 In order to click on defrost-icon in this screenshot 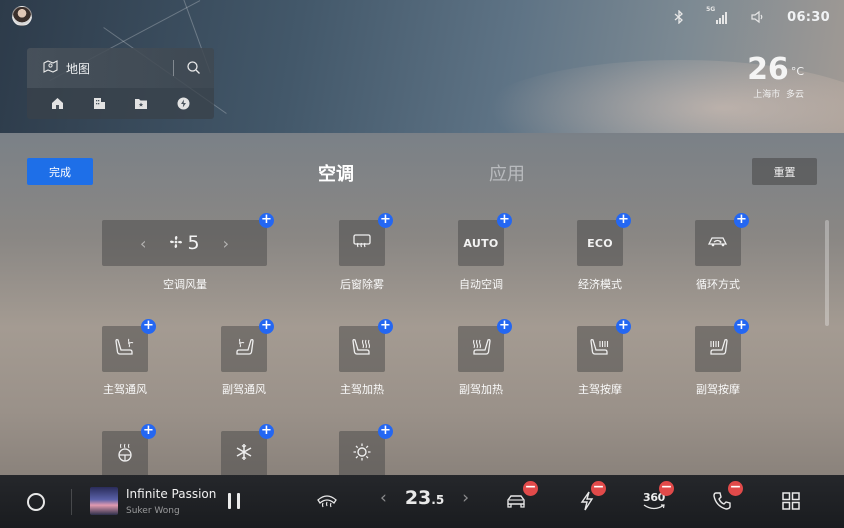, I will do `click(327, 501)`.